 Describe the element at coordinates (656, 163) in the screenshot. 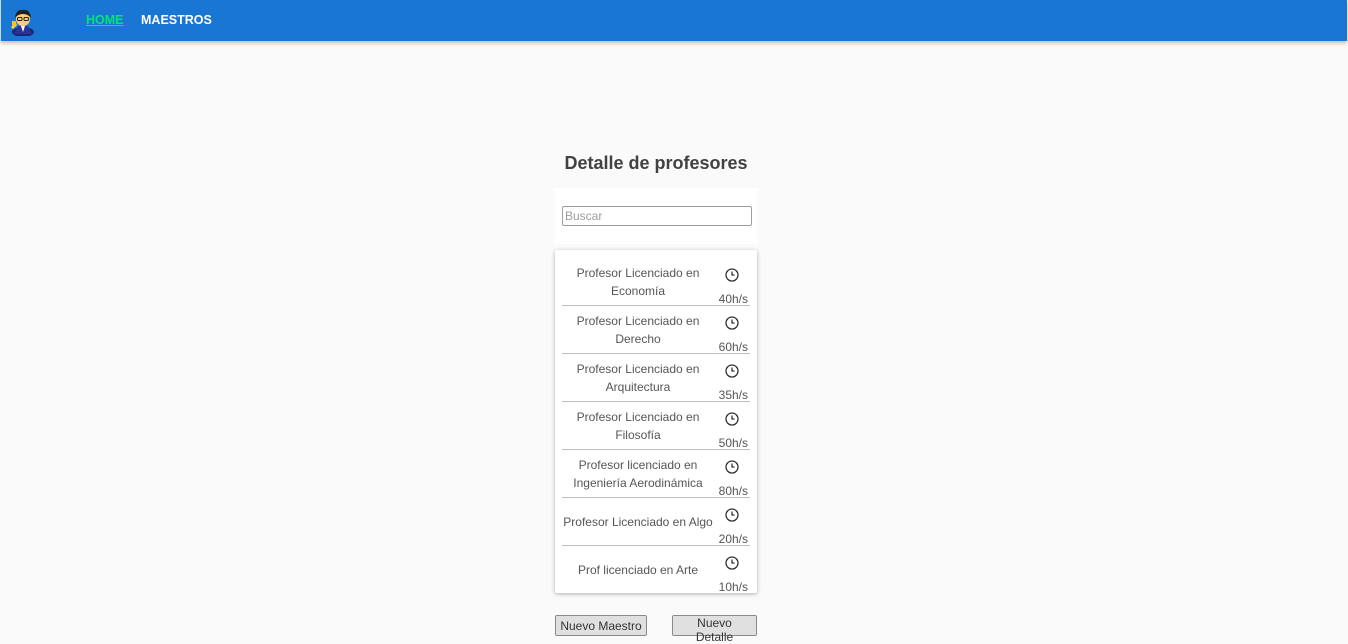

I see `page-title: Detalle de profesores` at that location.